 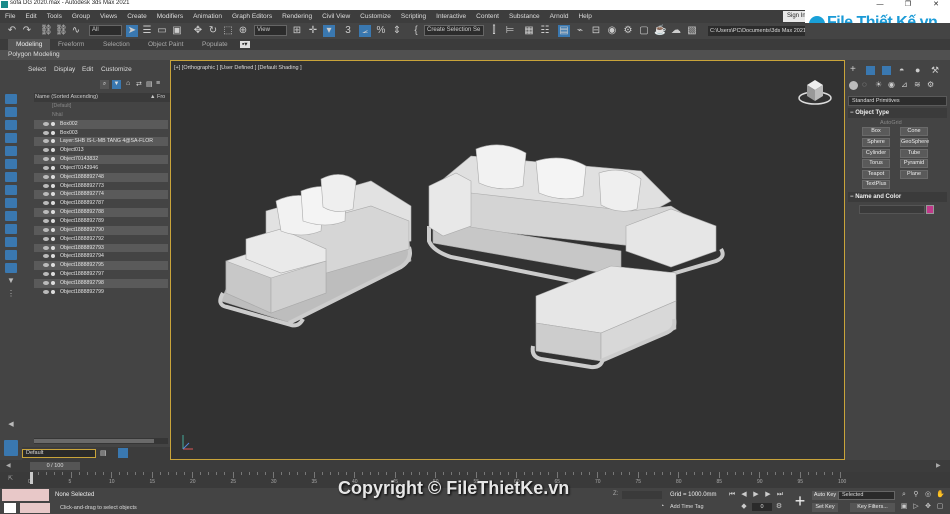 I want to click on autogrid-checkbox: AutoGrid, so click(x=891, y=123).